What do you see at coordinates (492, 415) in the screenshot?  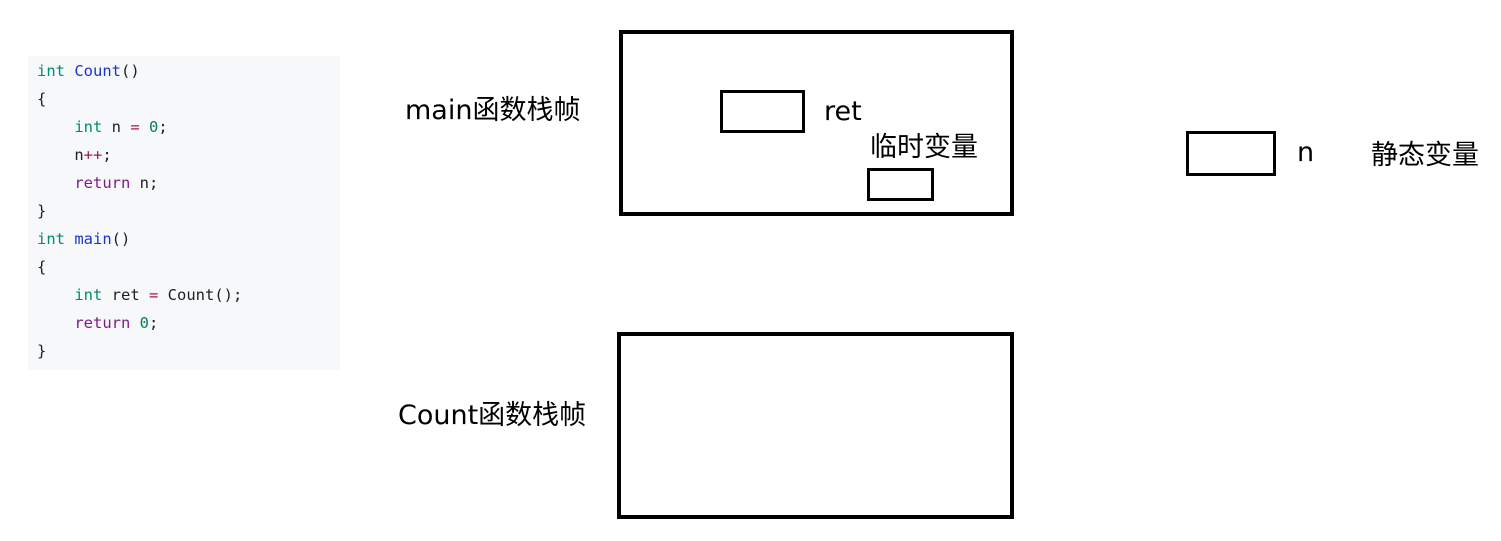 I see `count-frame-label: Count函数栈帧` at bounding box center [492, 415].